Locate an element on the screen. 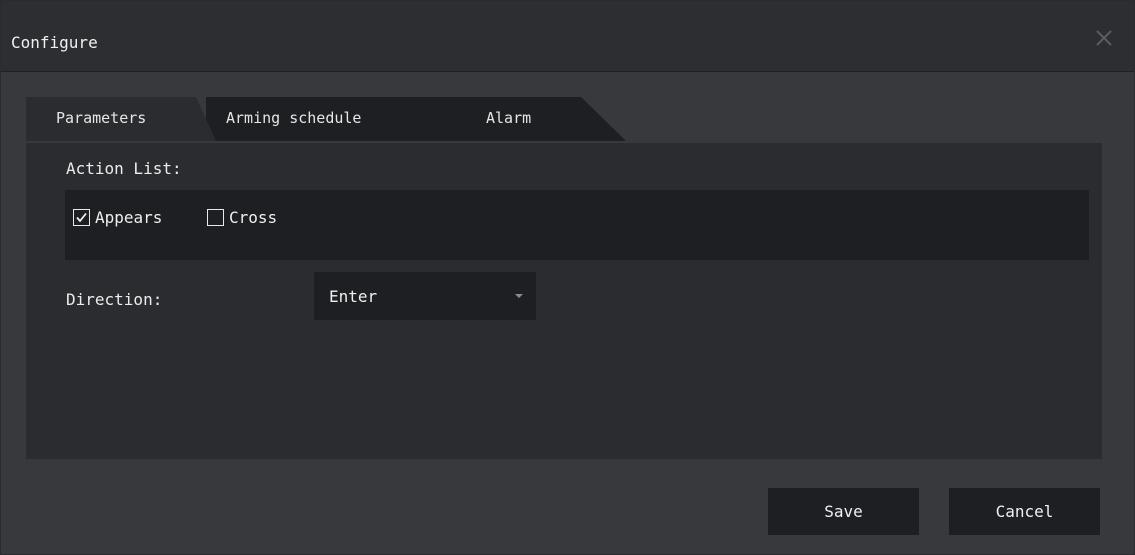 The height and width of the screenshot is (555, 1135). appears-checkbox: Appears is located at coordinates (117, 217).